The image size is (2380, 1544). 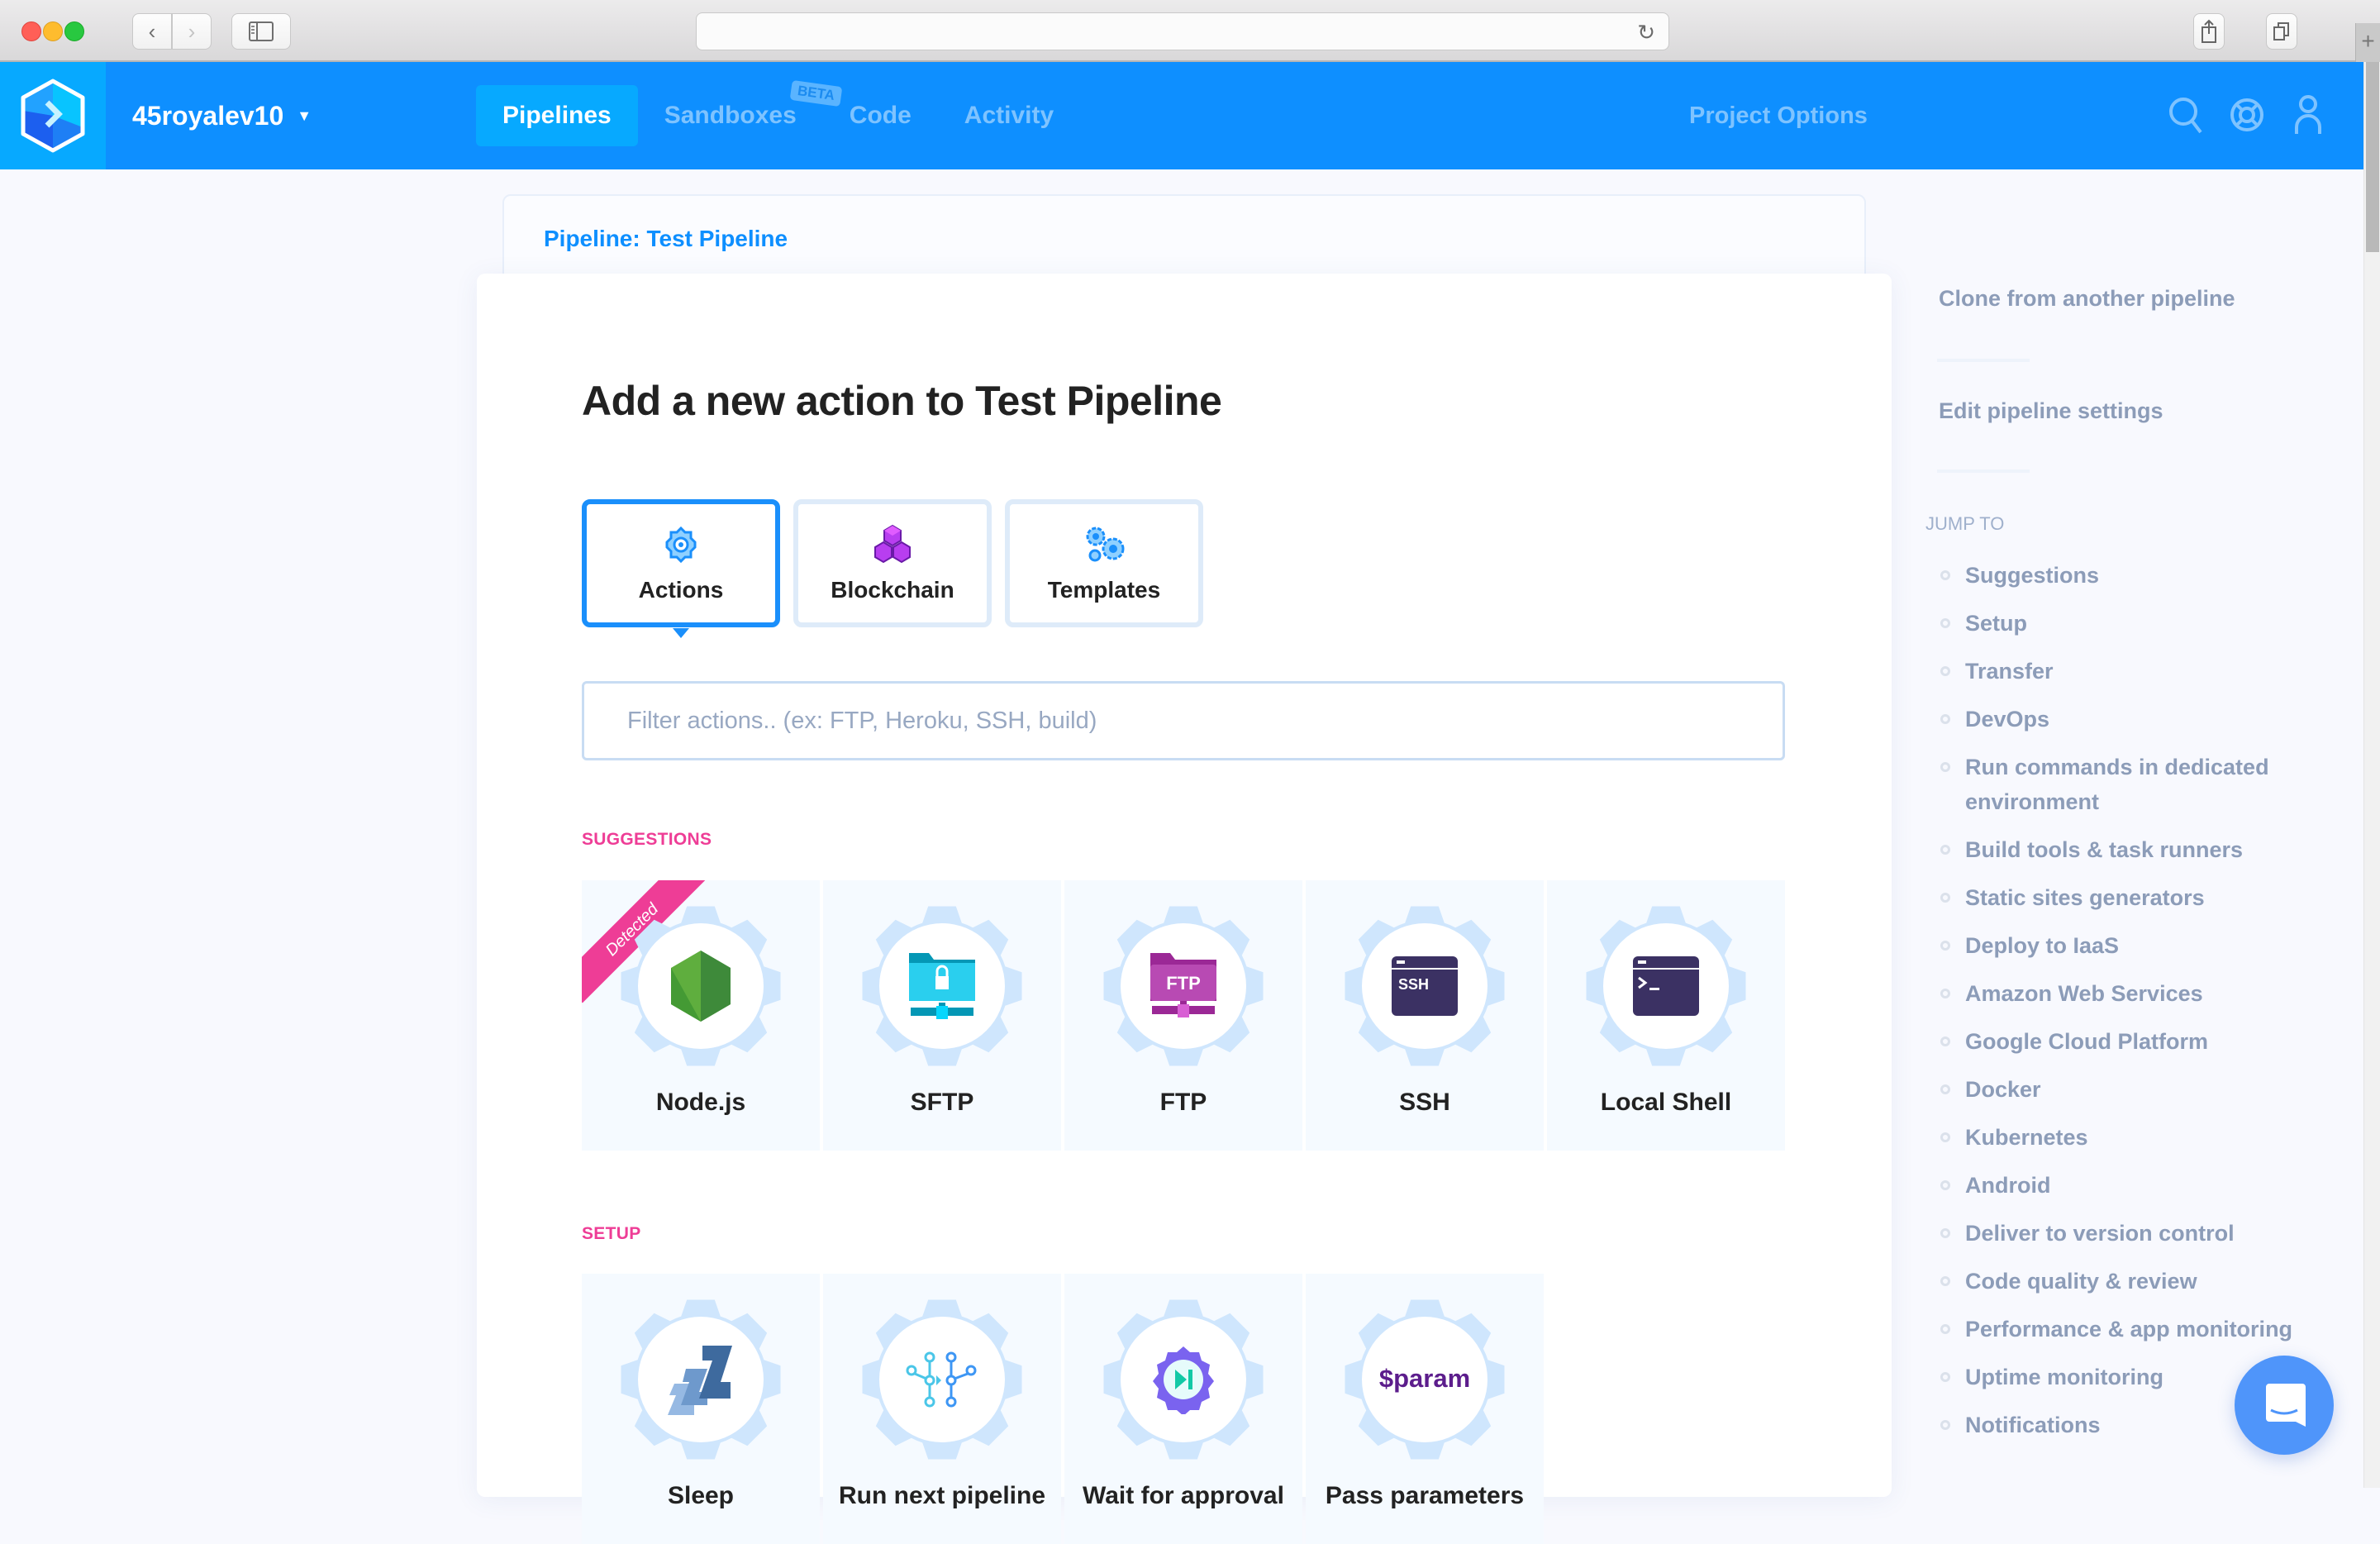 I want to click on minimize-window-button, so click(x=53, y=31).